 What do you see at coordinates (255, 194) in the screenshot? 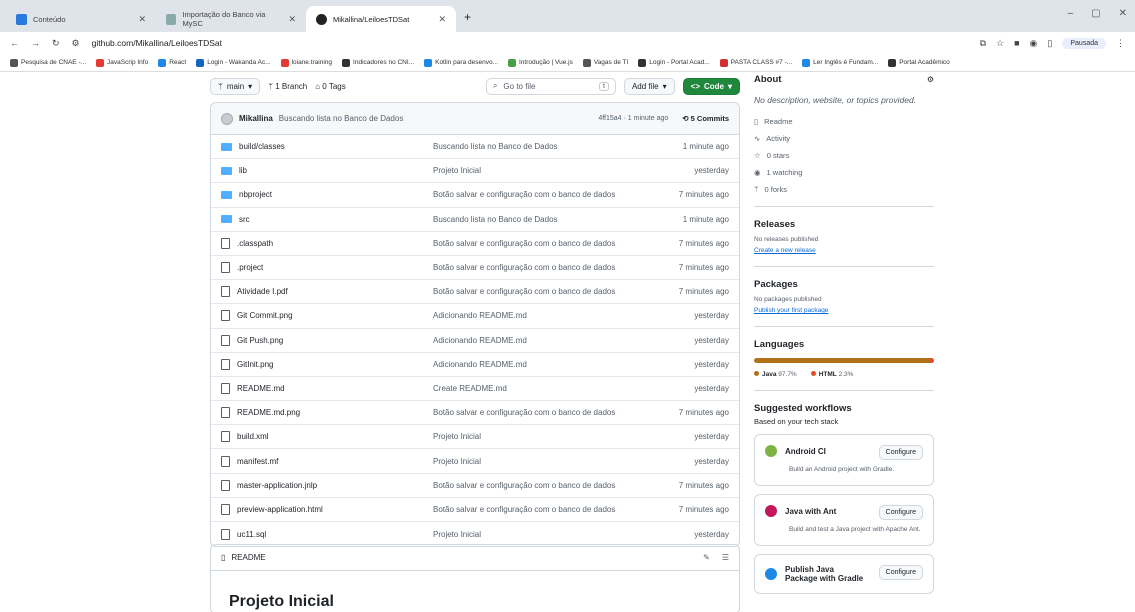
I see `file-name: nbproject` at bounding box center [255, 194].